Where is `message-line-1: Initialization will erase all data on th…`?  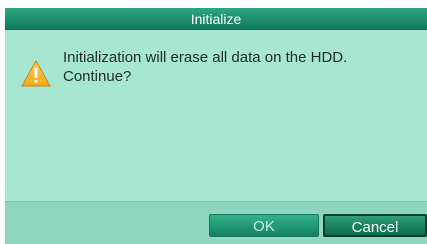 message-line-1: Initialization will erase all data on th… is located at coordinates (205, 57).